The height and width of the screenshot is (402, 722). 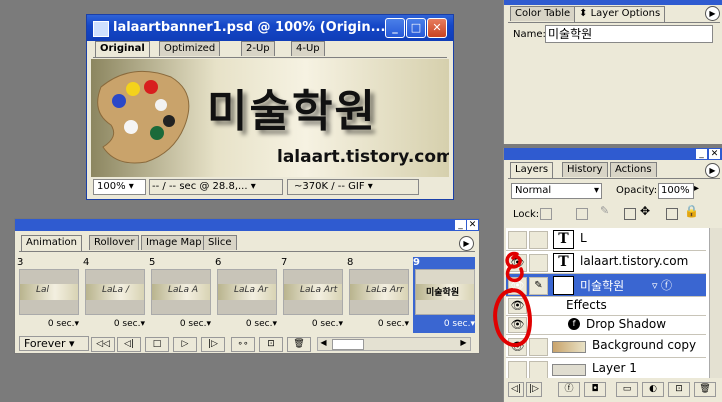 I want to click on blend-mode-select: Normal ▾, so click(x=556, y=191).